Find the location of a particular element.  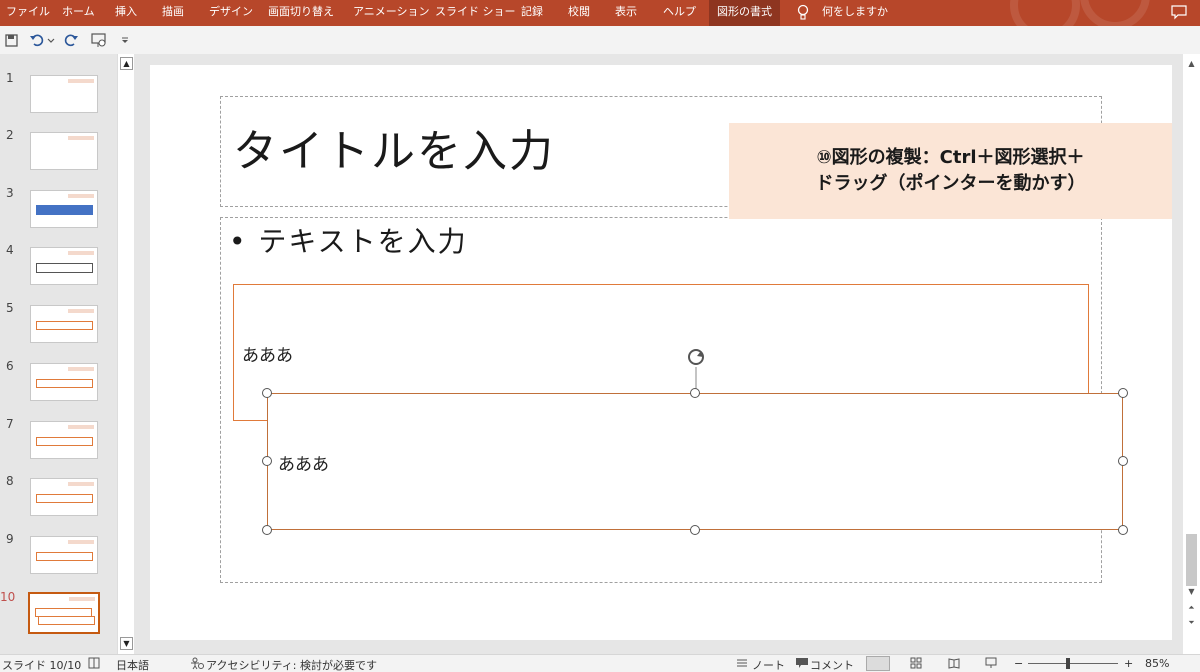

normal-view-icon is located at coordinates (878, 663).